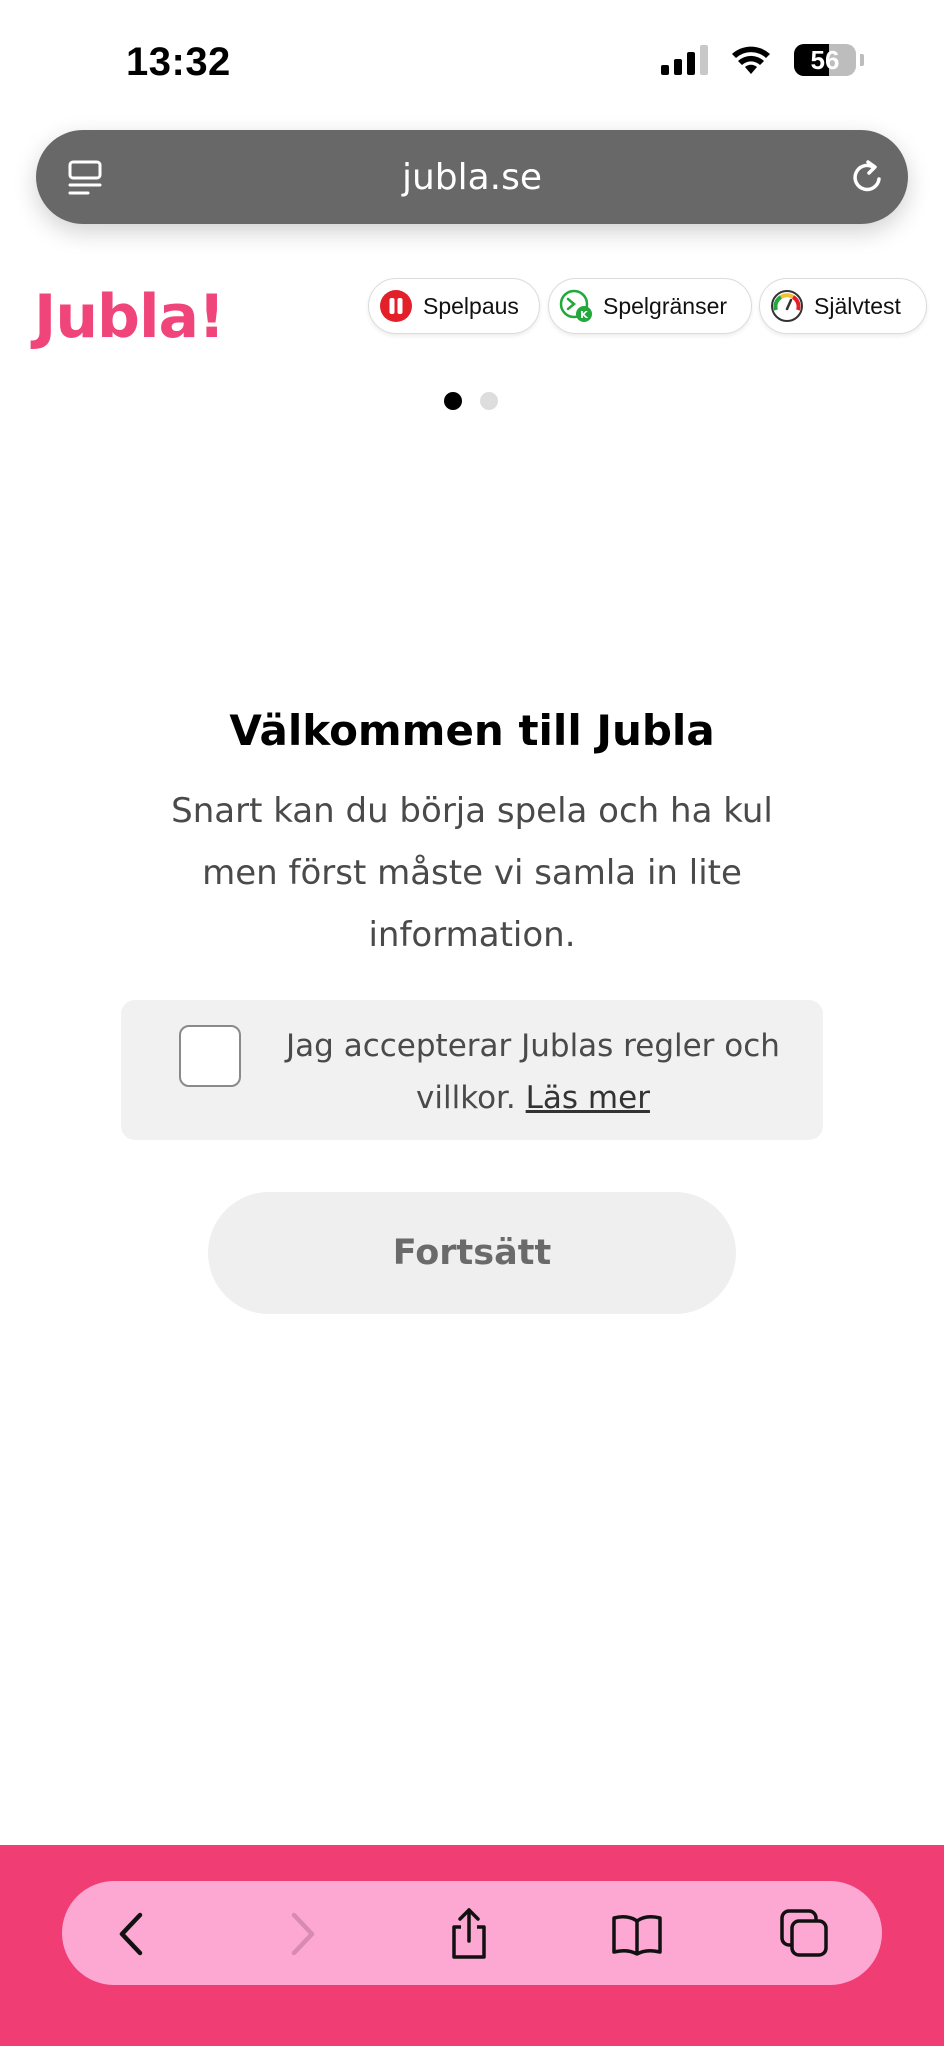 This screenshot has height=2046, width=944. What do you see at coordinates (178, 62) in the screenshot?
I see `status-time: 13:32` at bounding box center [178, 62].